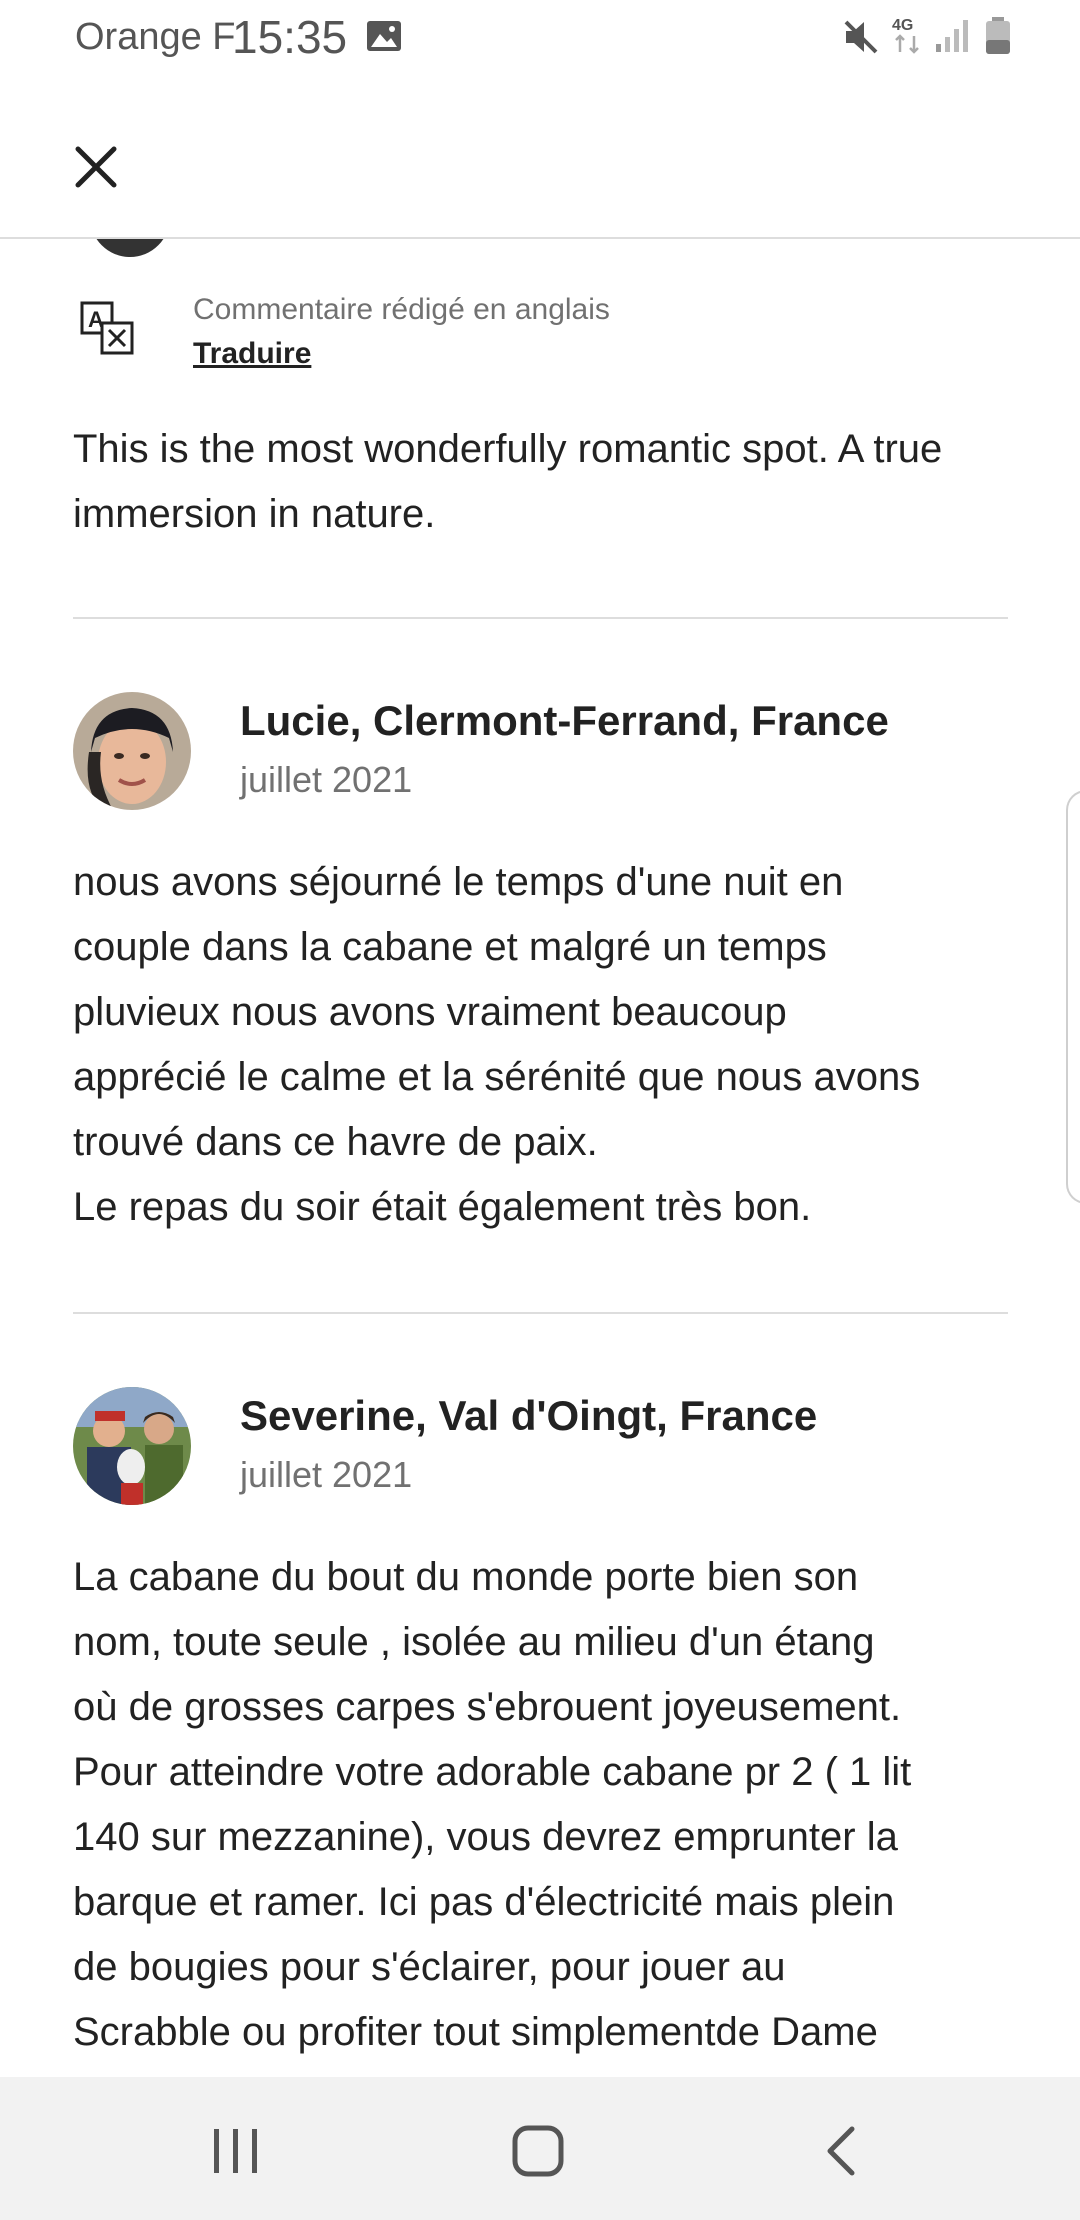 The width and height of the screenshot is (1080, 2220). What do you see at coordinates (564, 720) in the screenshot?
I see `reviewer-name: Lucie, Clermont-Ferrand, France` at bounding box center [564, 720].